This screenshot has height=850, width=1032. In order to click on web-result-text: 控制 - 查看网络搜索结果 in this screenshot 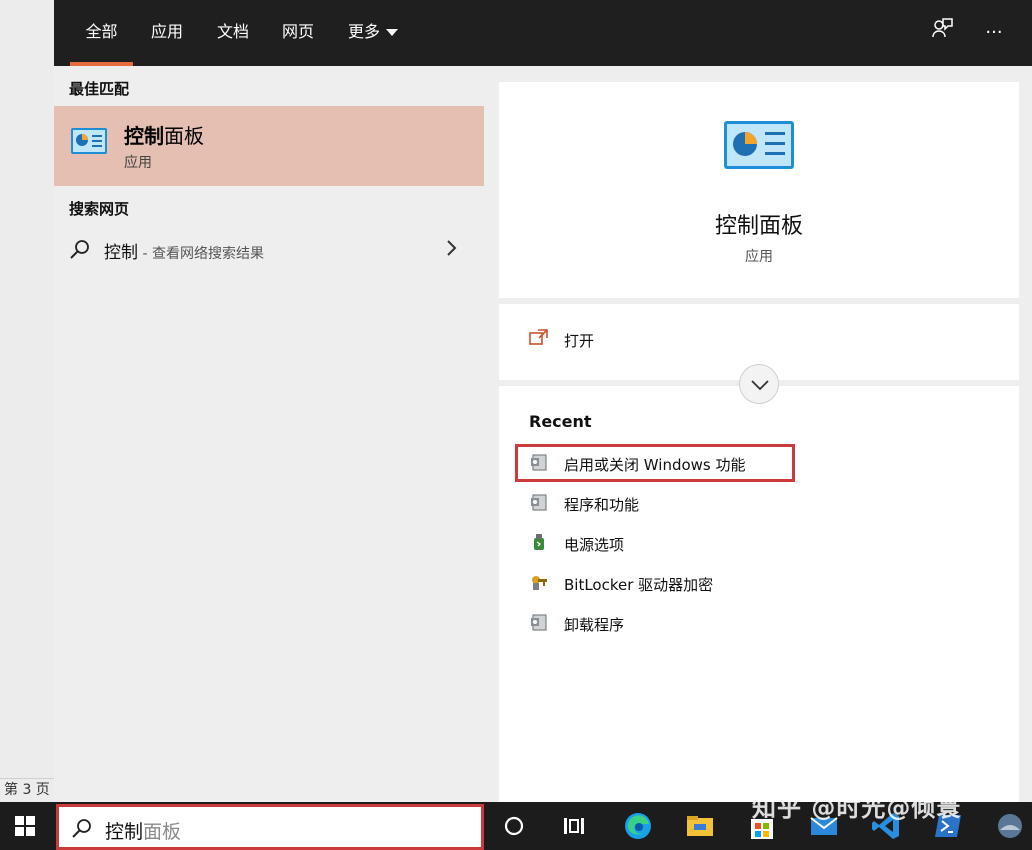, I will do `click(184, 250)`.